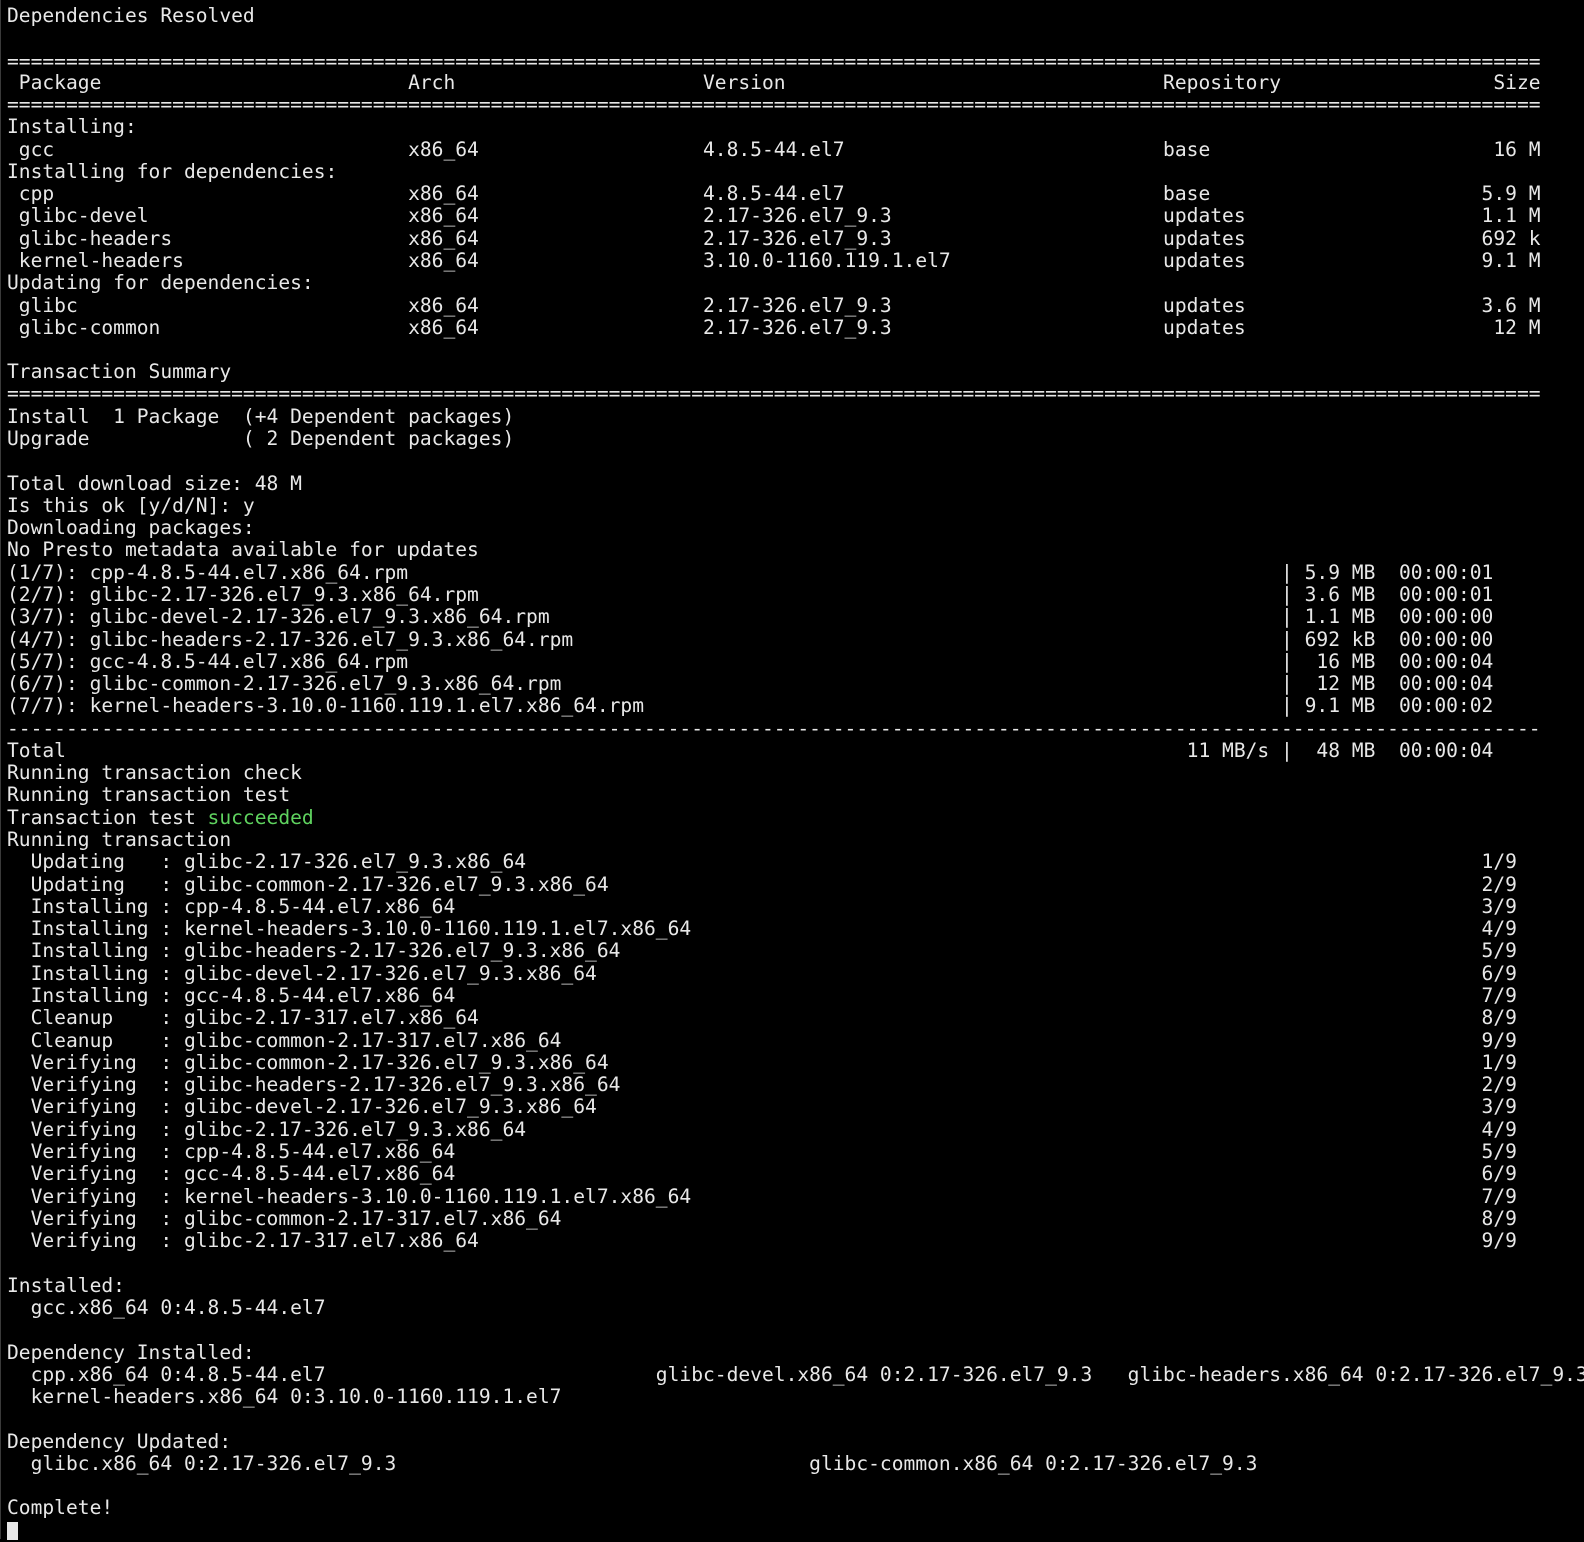  Describe the element at coordinates (131, 505) in the screenshot. I see `terminal-line: Is this ok [y/d/N]: y` at that location.